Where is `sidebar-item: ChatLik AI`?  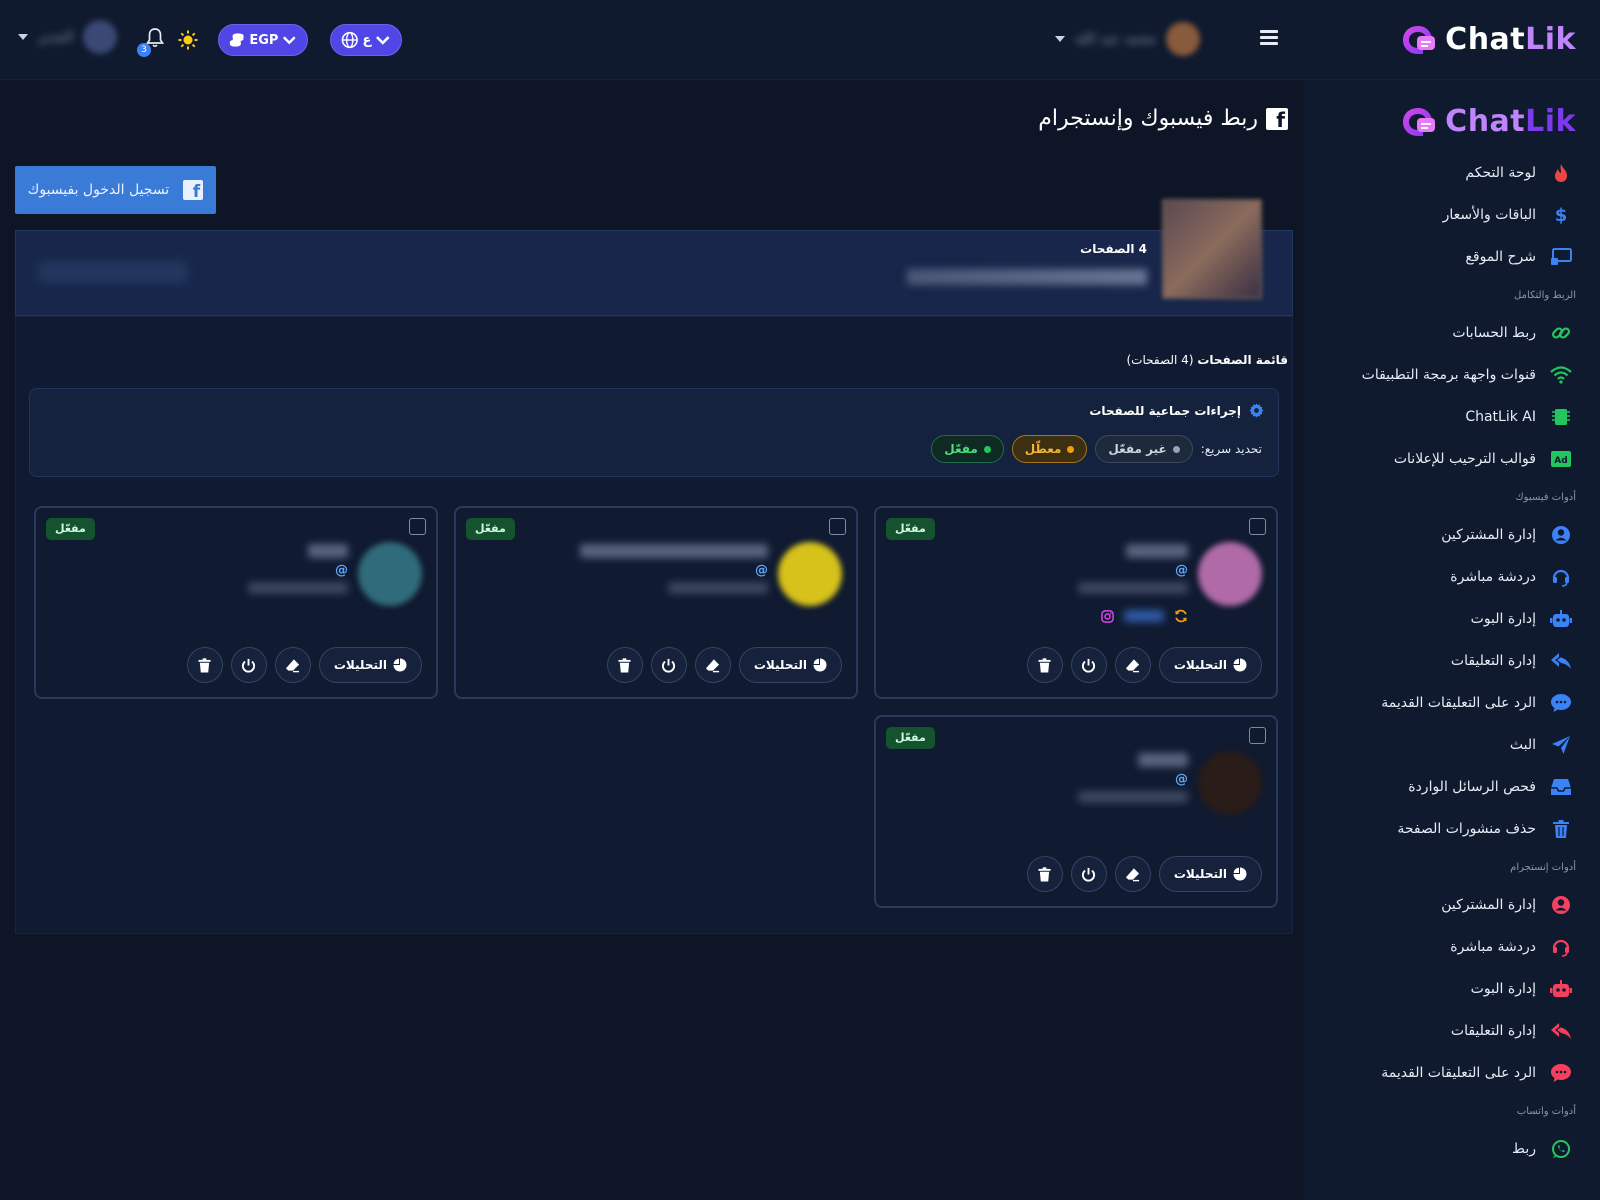 sidebar-item: ChatLik AI is located at coordinates (1452, 417).